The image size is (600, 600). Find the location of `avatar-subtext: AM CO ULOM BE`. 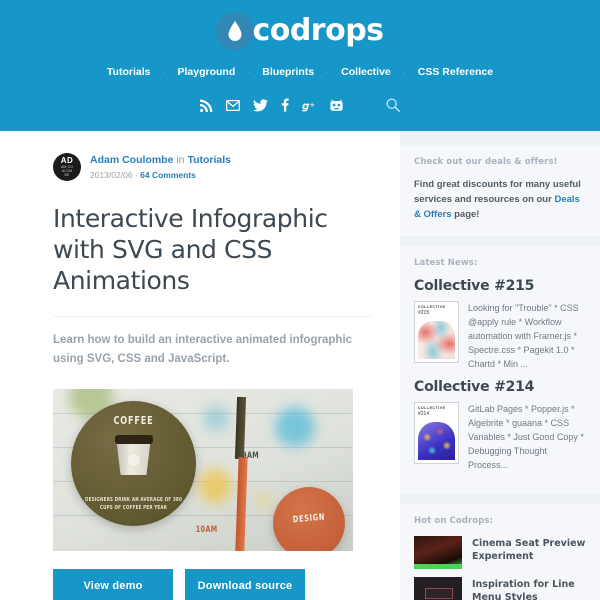

avatar-subtext: AM CO ULOM BE is located at coordinates (67, 171).